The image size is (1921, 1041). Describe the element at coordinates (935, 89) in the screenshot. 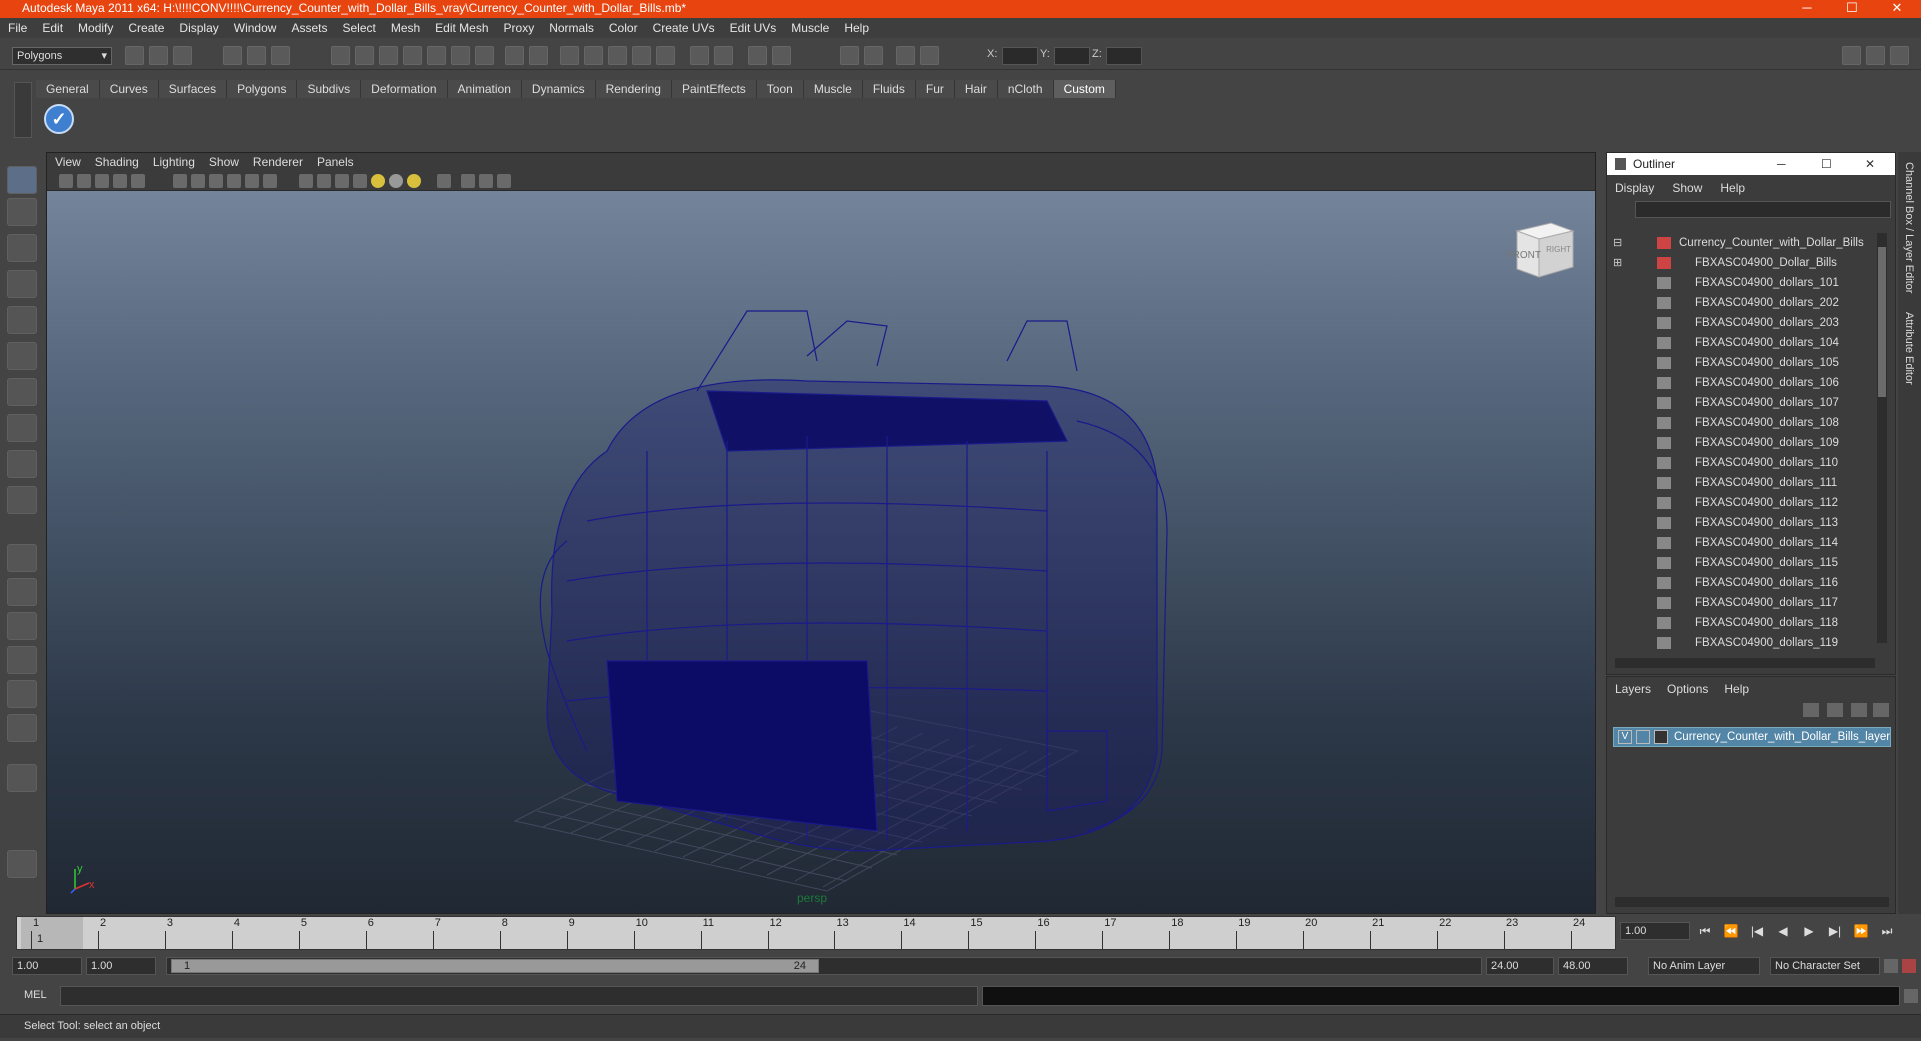

I see `shelf-tab-fur: Fur` at that location.